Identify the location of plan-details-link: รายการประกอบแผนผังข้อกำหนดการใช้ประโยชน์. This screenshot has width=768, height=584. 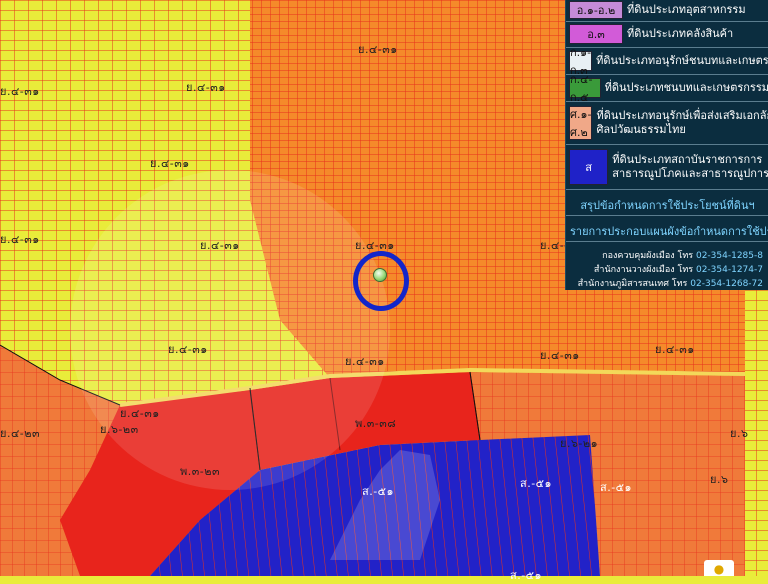
(669, 231).